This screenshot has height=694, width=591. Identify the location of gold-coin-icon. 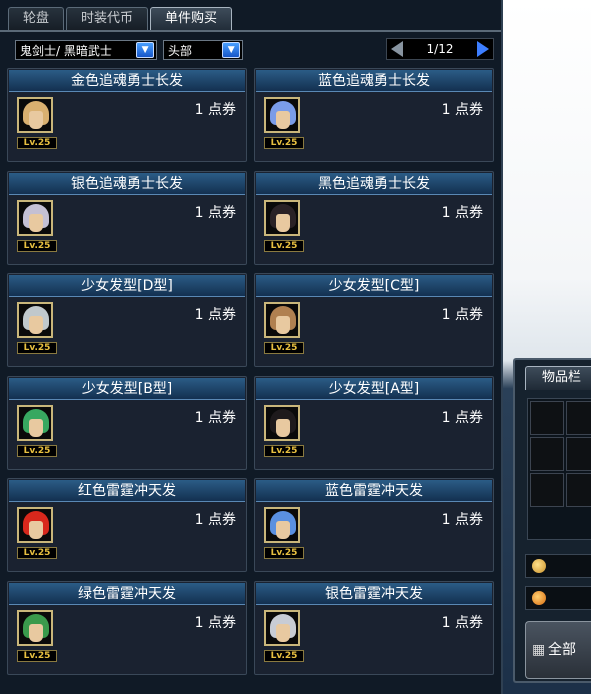
(539, 566).